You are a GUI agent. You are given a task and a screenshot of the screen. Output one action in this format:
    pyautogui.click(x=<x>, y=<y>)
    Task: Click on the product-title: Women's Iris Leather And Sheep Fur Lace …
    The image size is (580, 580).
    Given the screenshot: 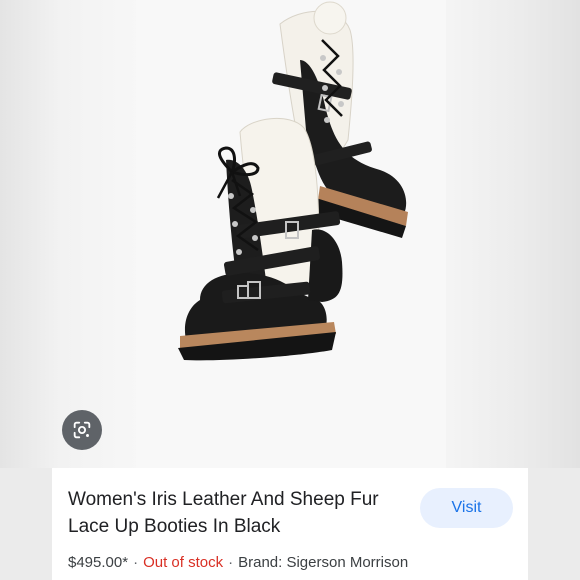 What is the action you would take?
    pyautogui.click(x=228, y=513)
    